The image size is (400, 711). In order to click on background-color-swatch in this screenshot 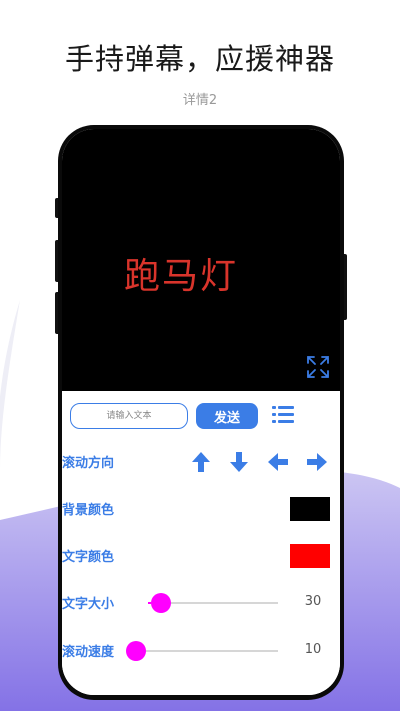, I will do `click(310, 509)`.